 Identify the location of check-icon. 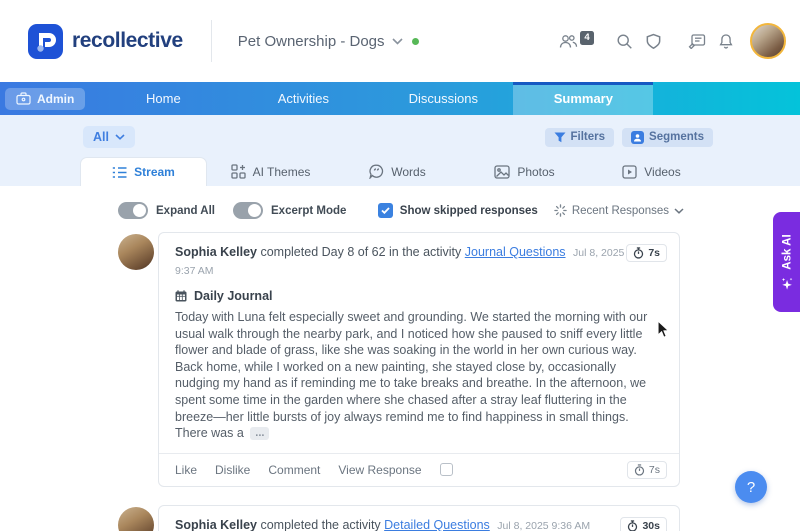
(385, 210).